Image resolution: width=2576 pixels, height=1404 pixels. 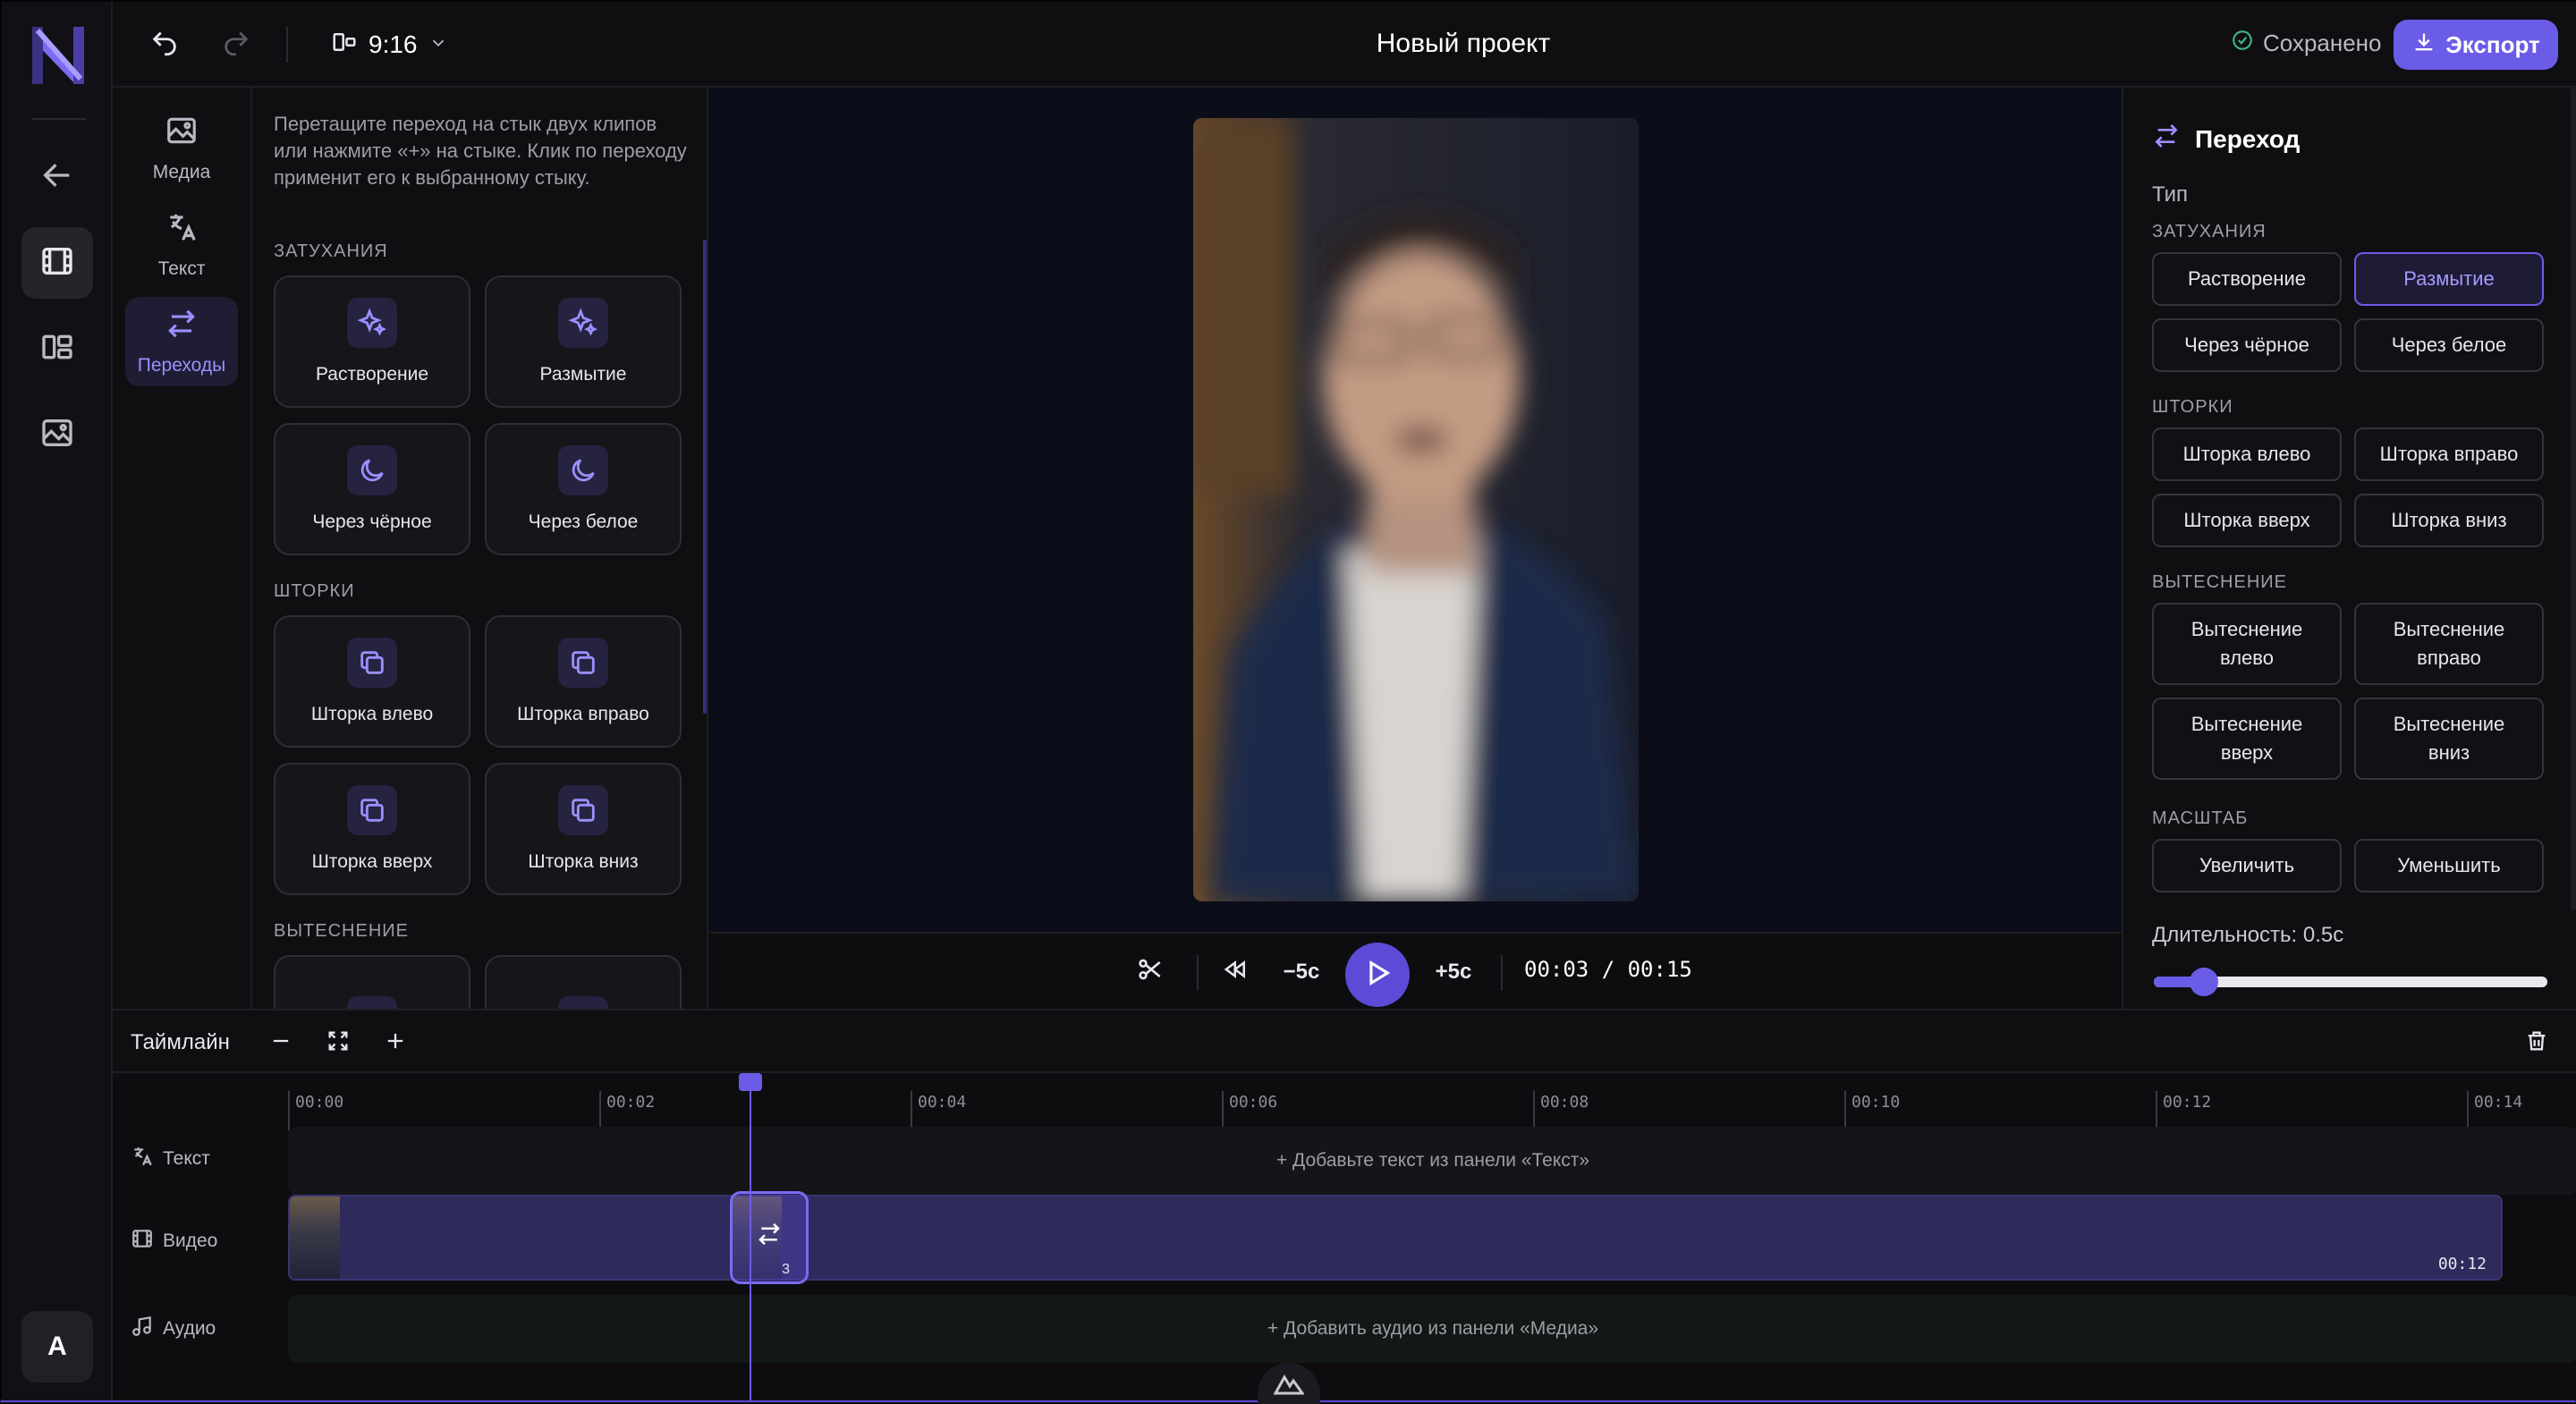 I want to click on aspect-ratio-select: 9:16, so click(x=389, y=45).